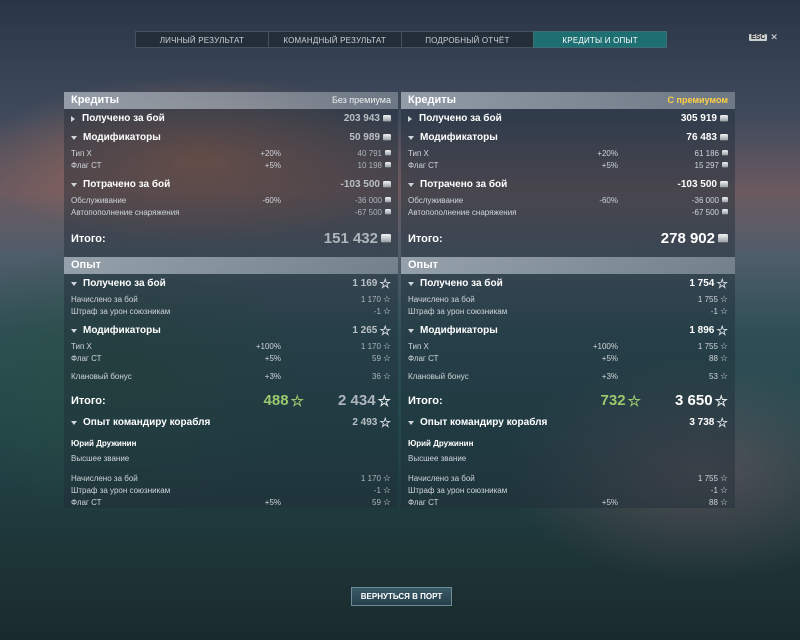 The image size is (800, 640). I want to click on section-label: Потрачено за бой, so click(464, 184).